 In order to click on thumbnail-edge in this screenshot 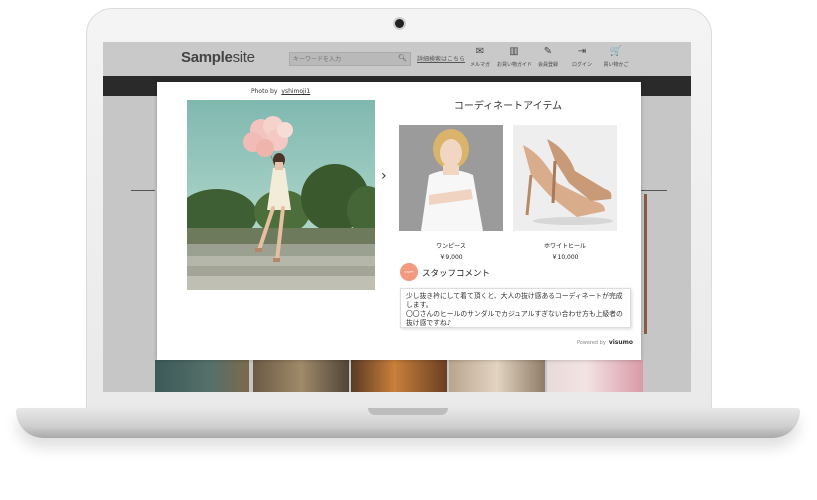, I will do `click(645, 264)`.